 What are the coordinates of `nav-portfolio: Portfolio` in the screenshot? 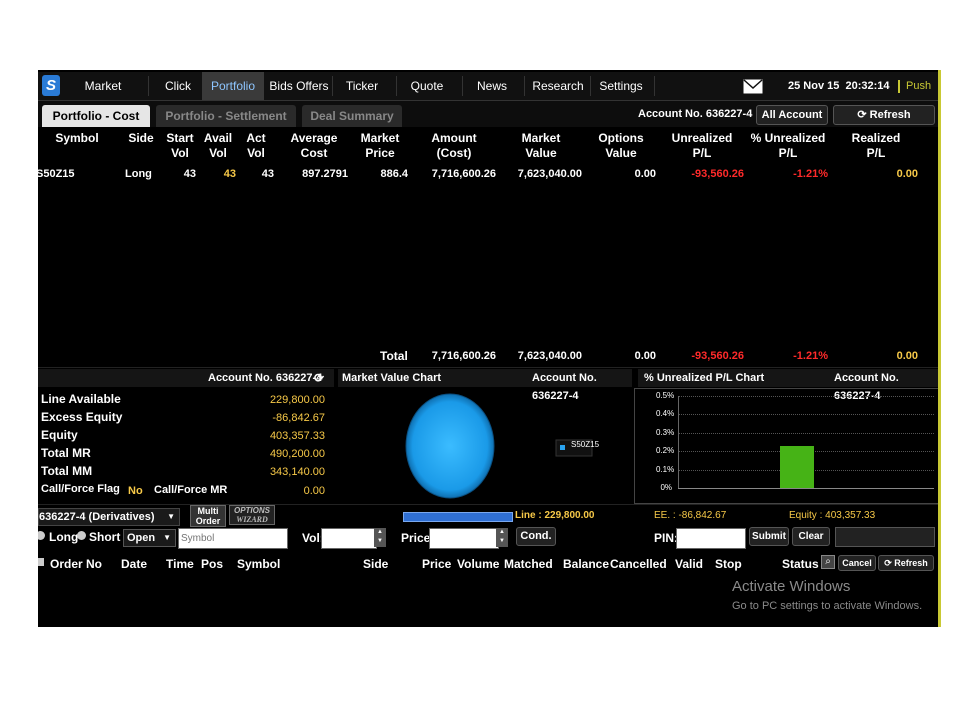 It's located at (233, 86).